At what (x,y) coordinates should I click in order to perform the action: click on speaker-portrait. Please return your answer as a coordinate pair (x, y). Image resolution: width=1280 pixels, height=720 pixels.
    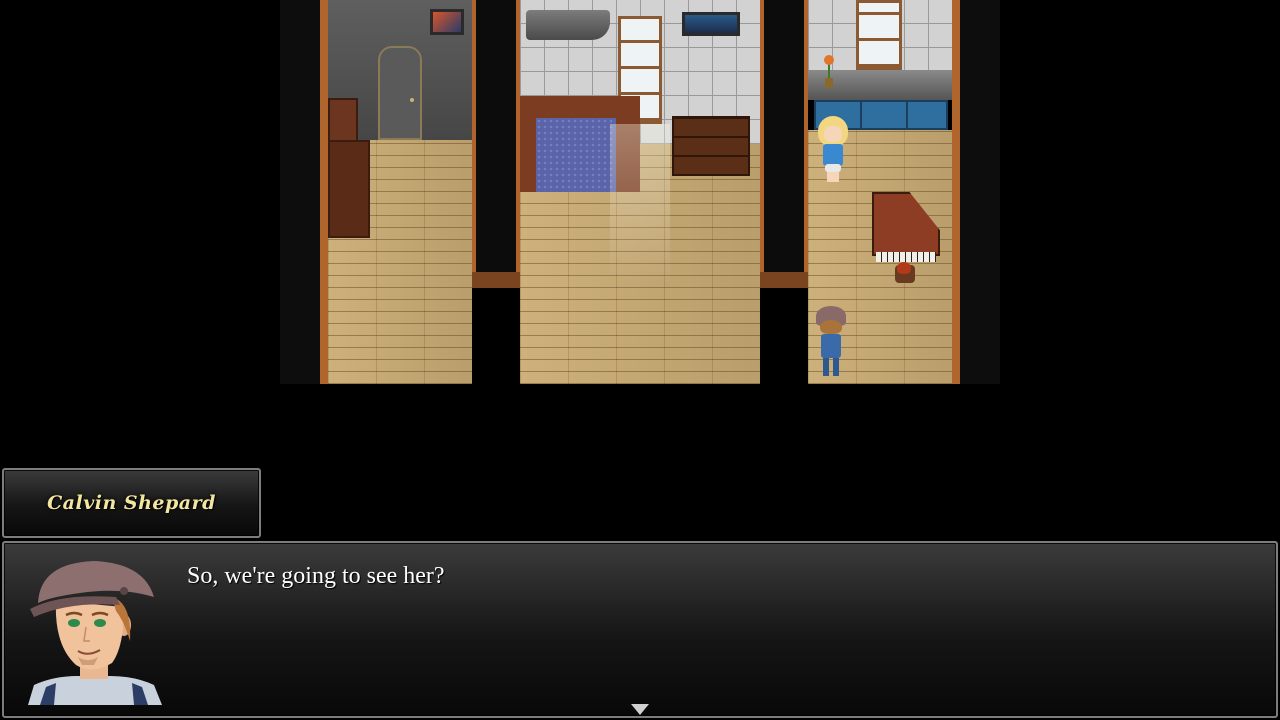
    Looking at the image, I should click on (94, 631).